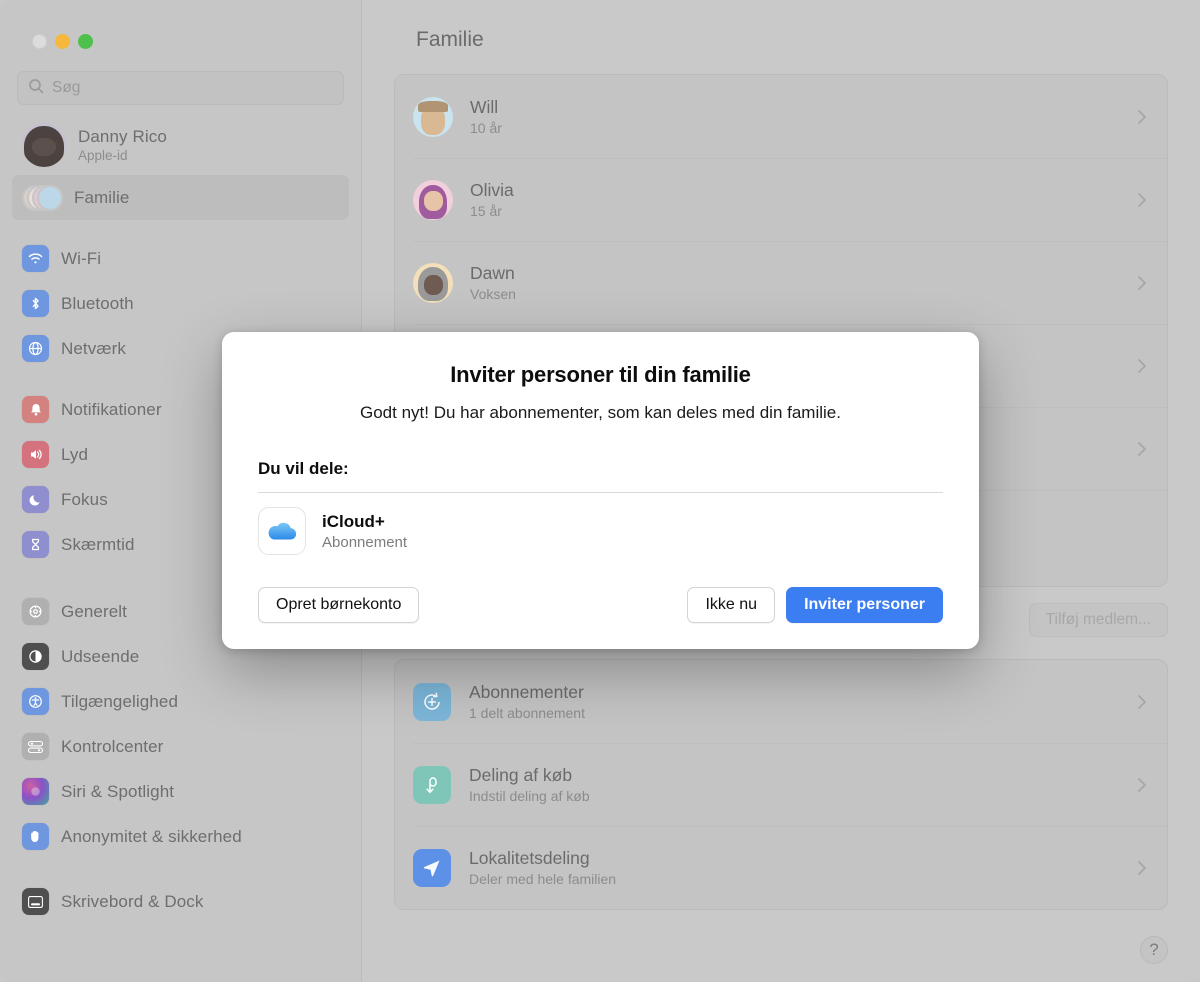  Describe the element at coordinates (365, 542) in the screenshot. I see `subscription-type: Abonnement` at that location.